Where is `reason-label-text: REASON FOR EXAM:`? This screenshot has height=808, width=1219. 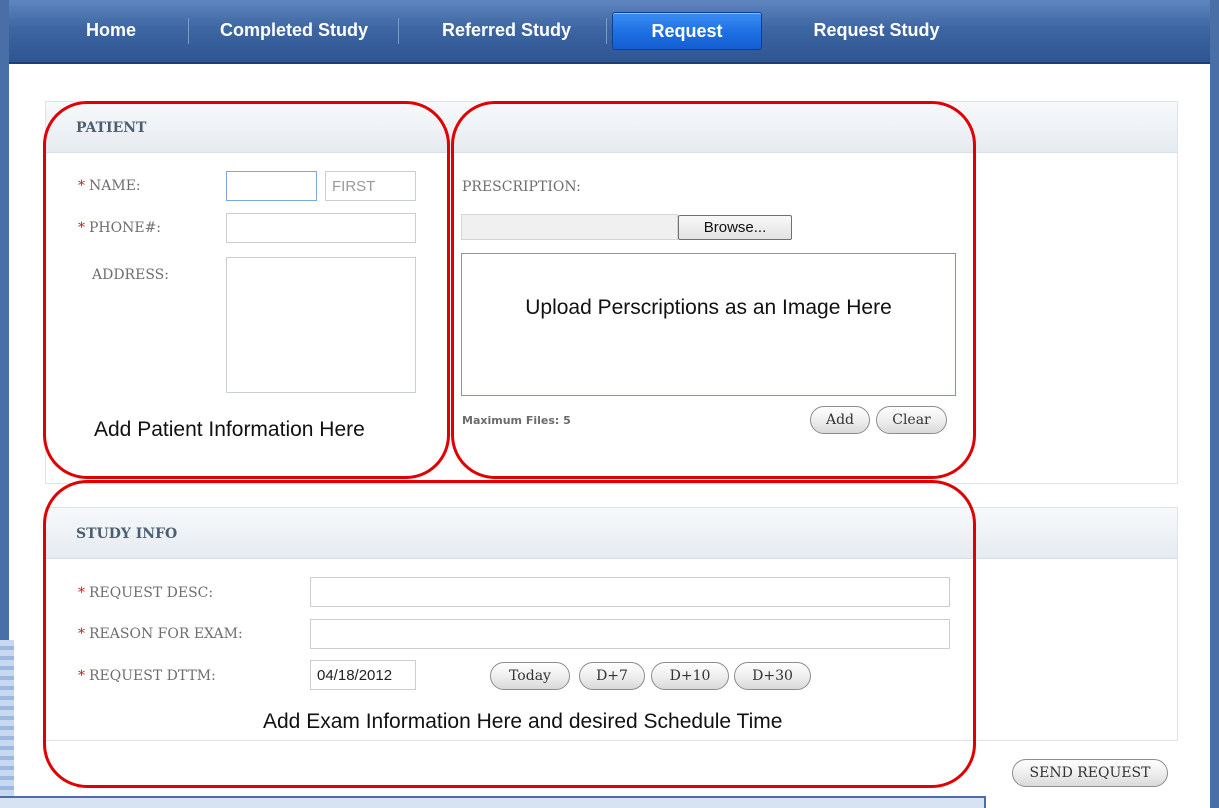 reason-label-text: REASON FOR EXAM: is located at coordinates (166, 634).